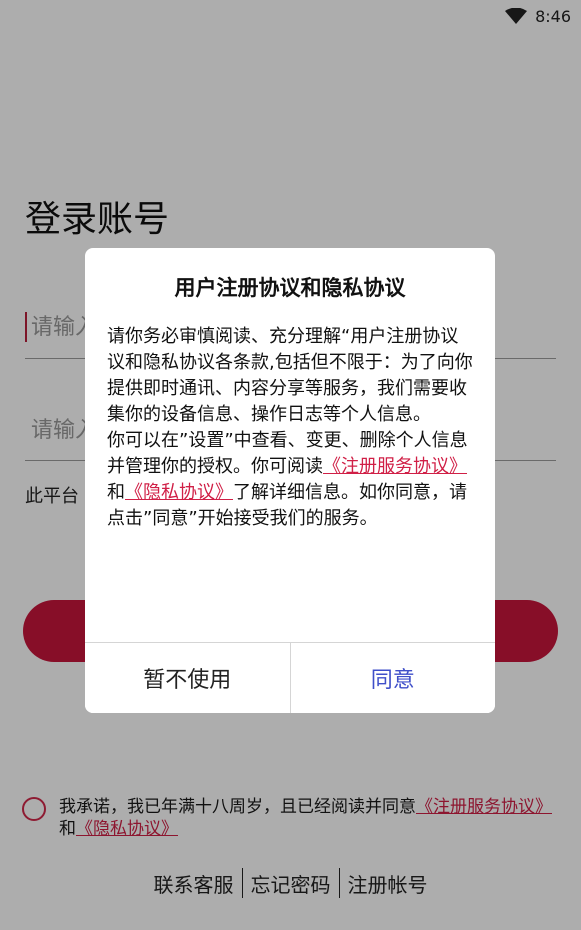 This screenshot has height=930, width=581. Describe the element at coordinates (116, 492) in the screenshot. I see `dialog-conj: 和` at that location.